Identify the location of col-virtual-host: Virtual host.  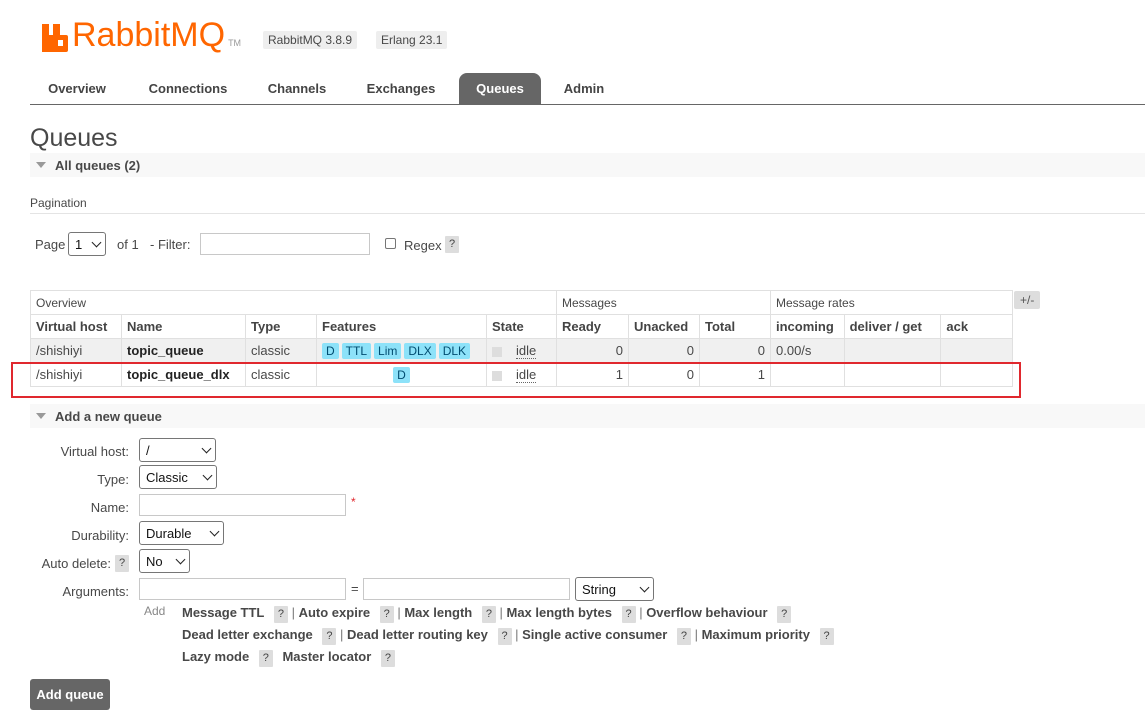
(76, 326).